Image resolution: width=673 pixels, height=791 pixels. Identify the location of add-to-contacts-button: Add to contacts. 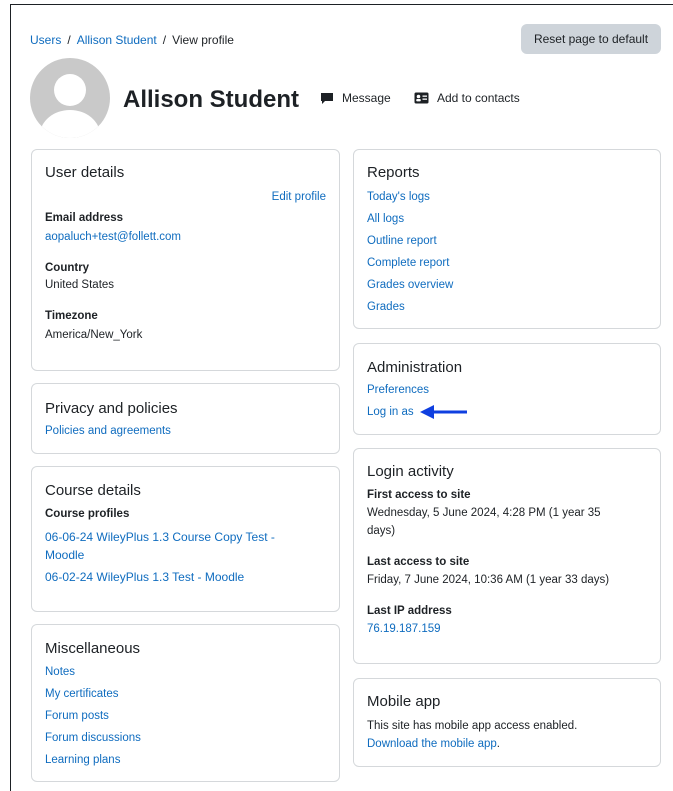
(467, 98).